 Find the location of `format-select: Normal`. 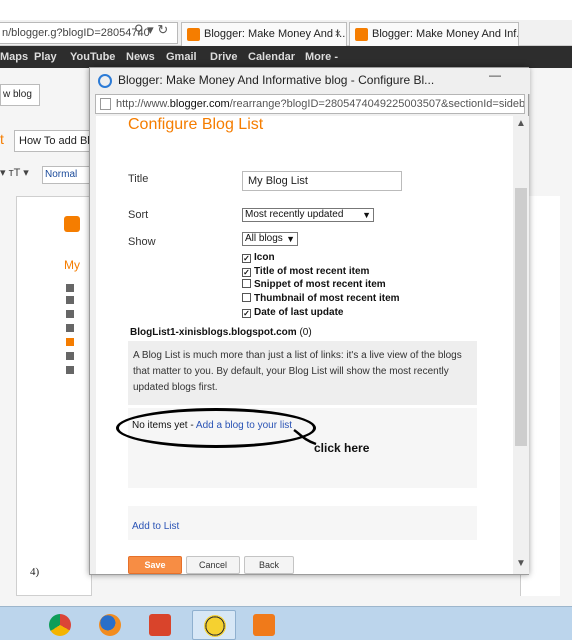

format-select: Normal is located at coordinates (67, 175).